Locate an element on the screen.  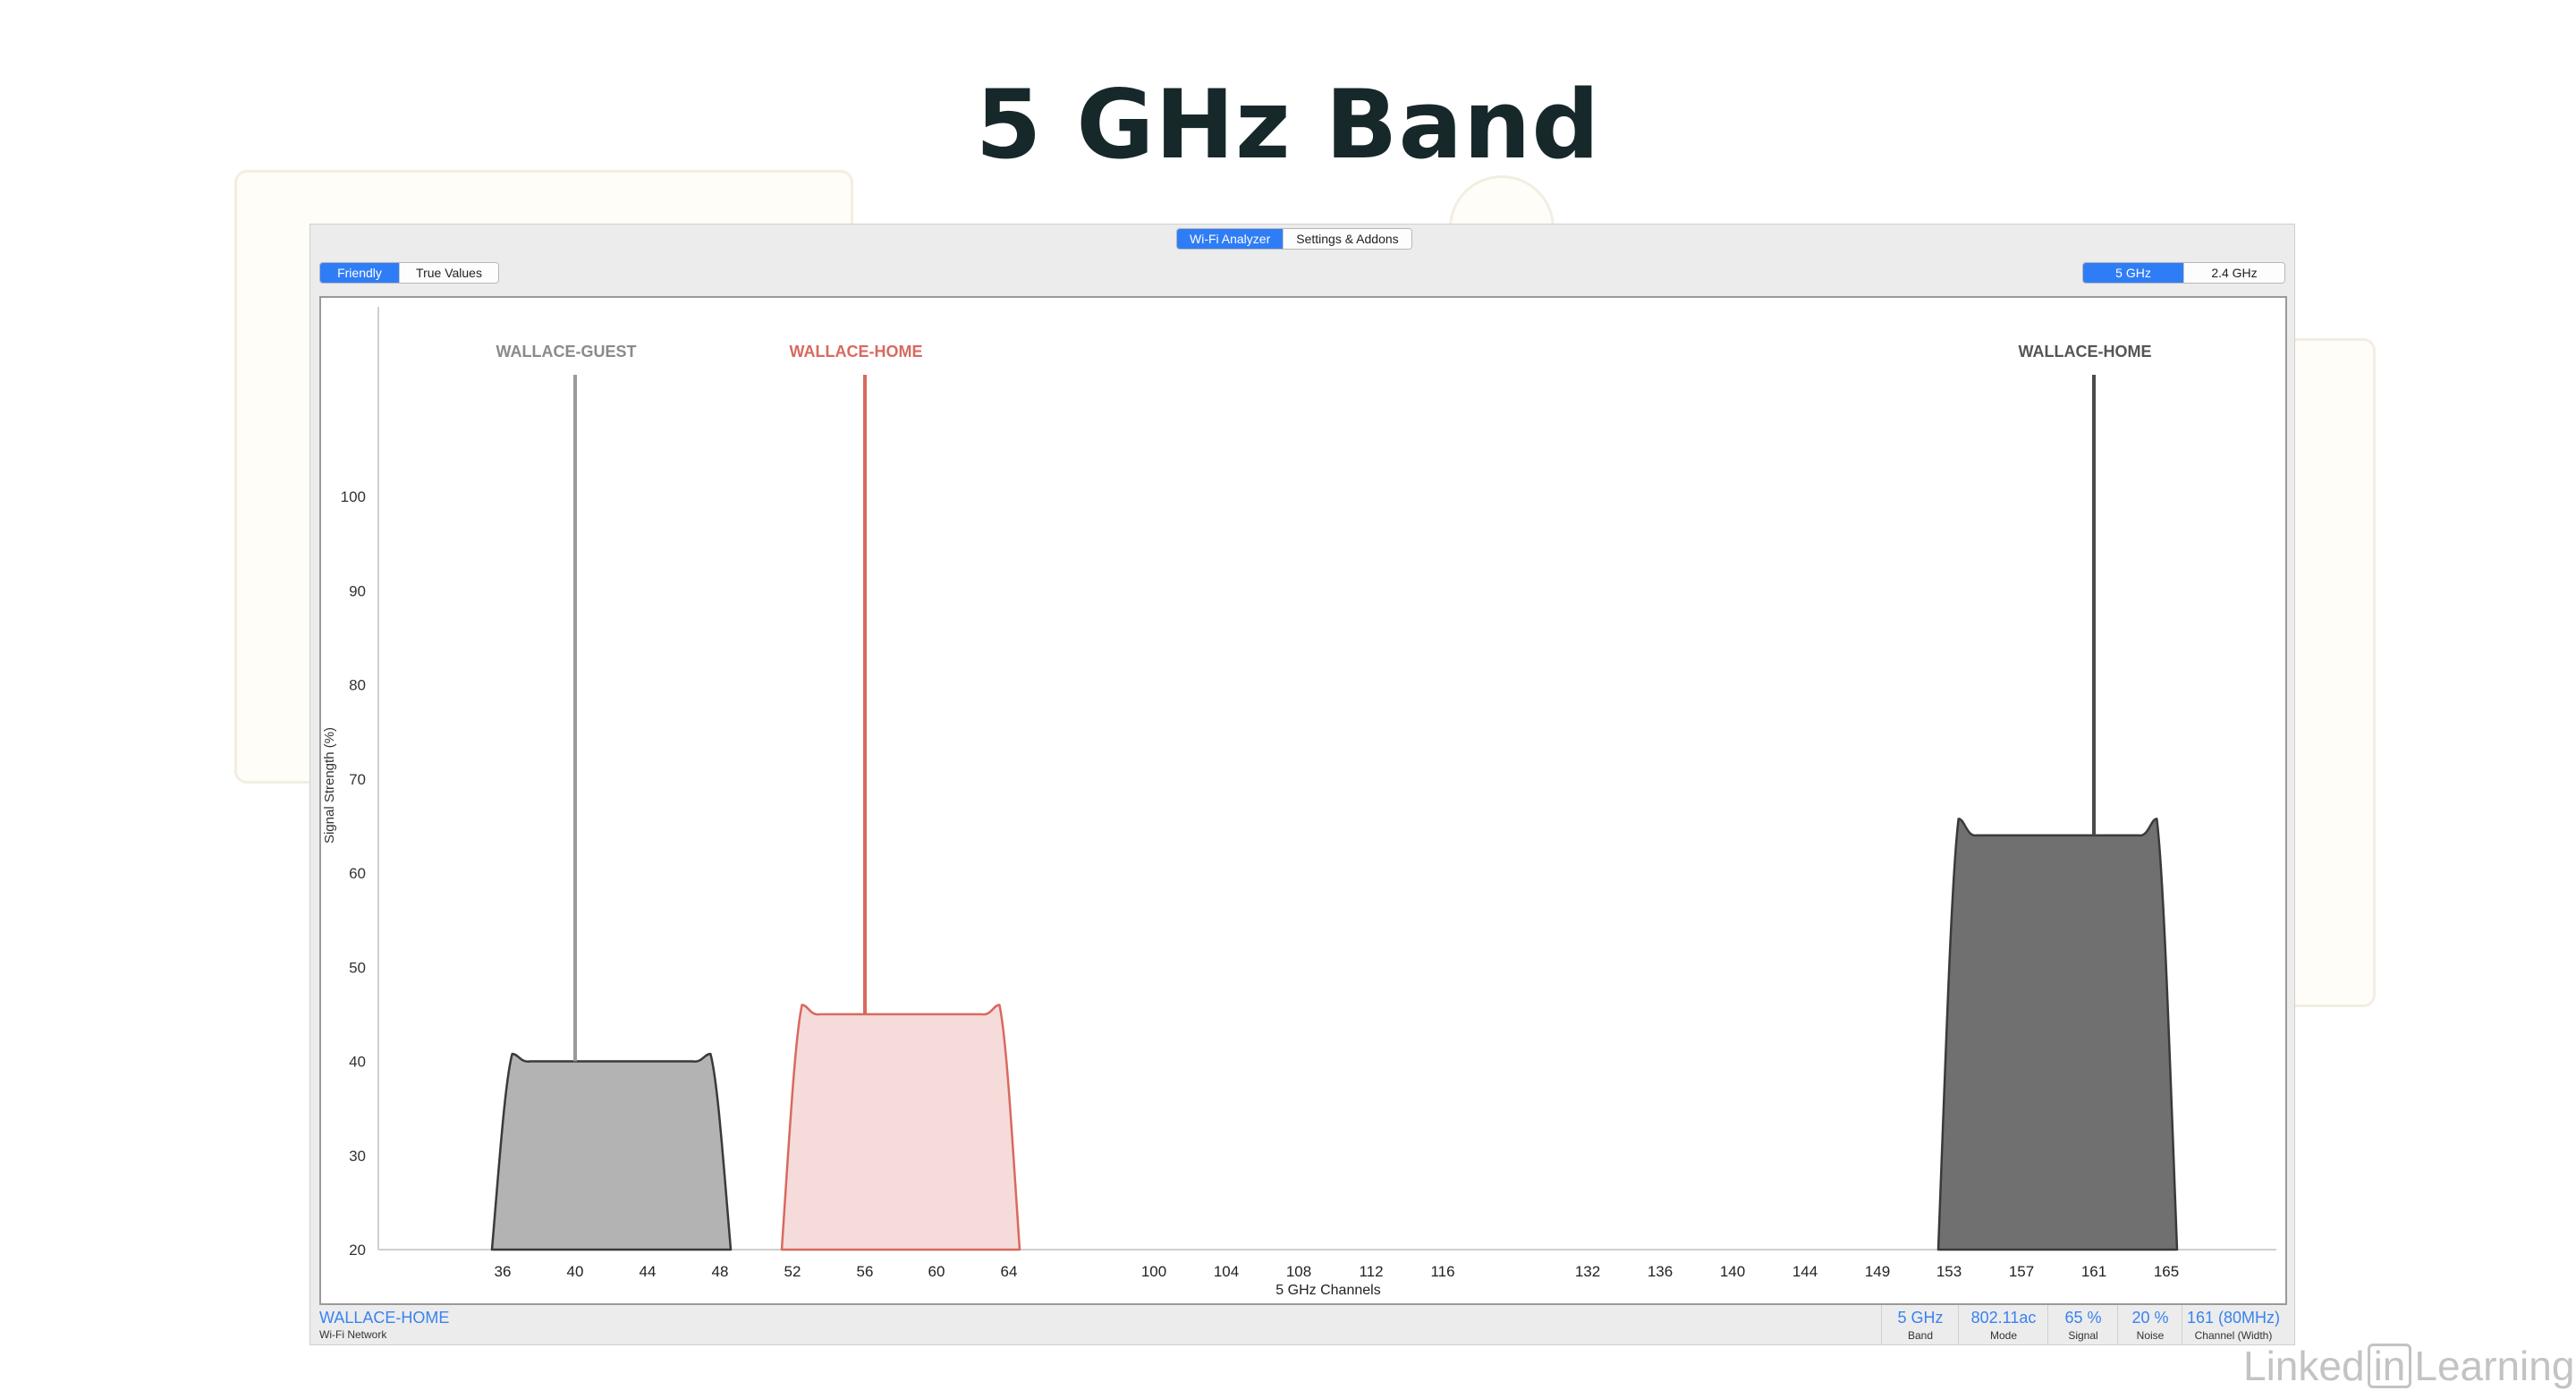
x-axis-label: 5 GHz Channels is located at coordinates (1327, 1290).